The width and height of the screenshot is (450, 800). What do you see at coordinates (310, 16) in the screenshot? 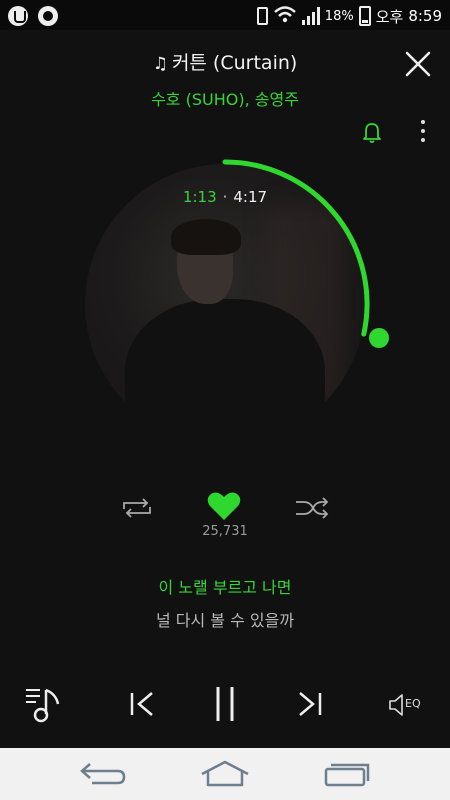
I see `signal-icon` at bounding box center [310, 16].